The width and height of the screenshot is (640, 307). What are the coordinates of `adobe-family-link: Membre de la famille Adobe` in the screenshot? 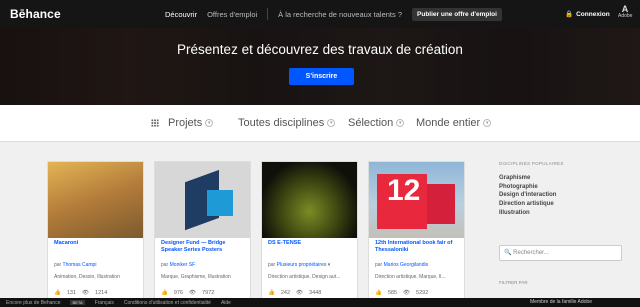 It's located at (561, 302).